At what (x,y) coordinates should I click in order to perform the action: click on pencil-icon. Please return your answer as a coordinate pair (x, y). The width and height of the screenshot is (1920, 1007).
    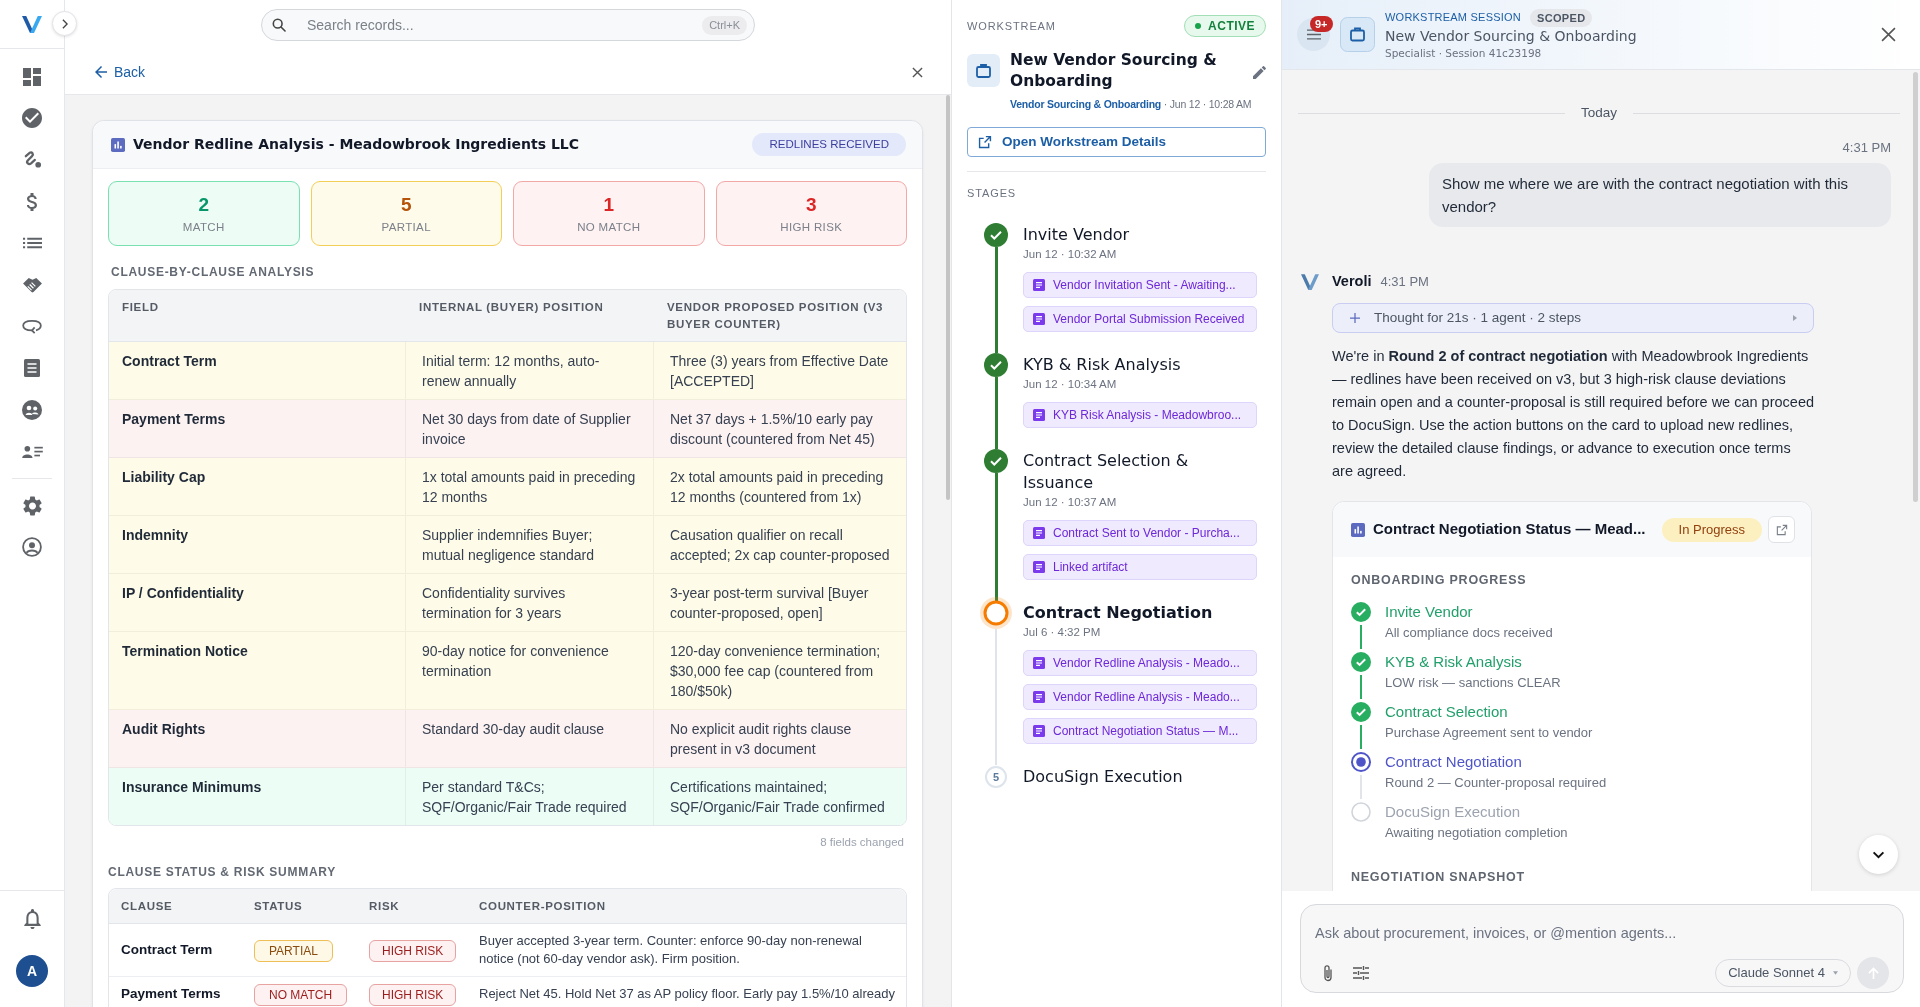
    Looking at the image, I should click on (1259, 72).